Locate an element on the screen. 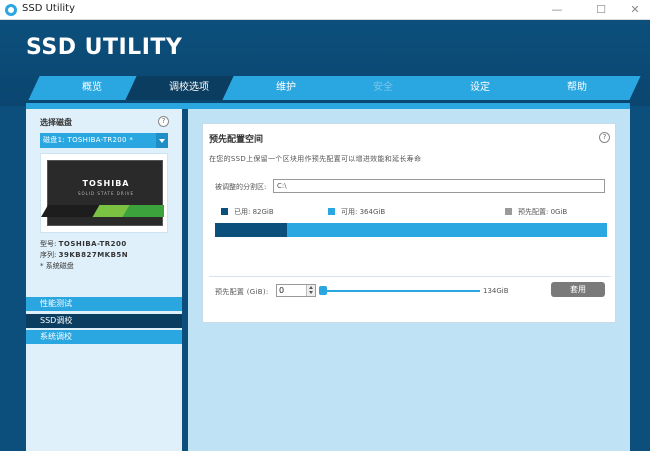 Image resolution: width=650 pixels, height=451 pixels. panel-title: 预先配置空间 is located at coordinates (236, 140).